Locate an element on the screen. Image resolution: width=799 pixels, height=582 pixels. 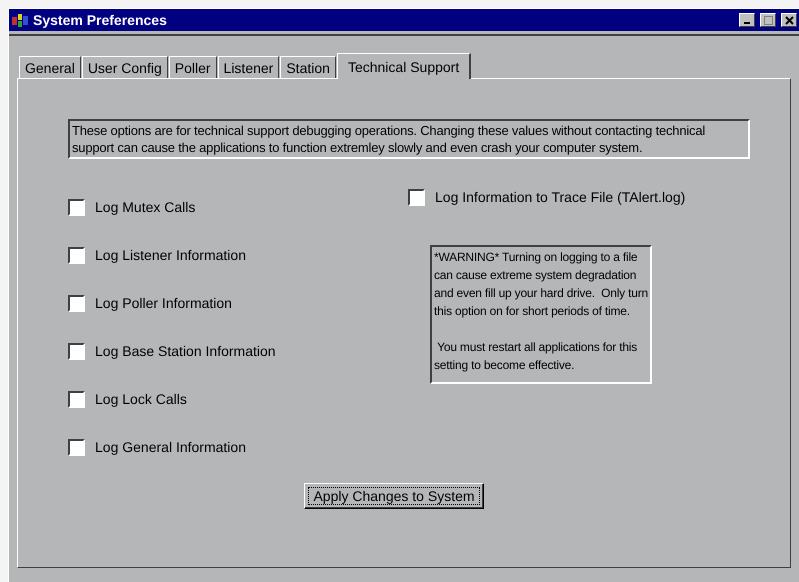
checkbox-label: Log Mutex Calls is located at coordinates (145, 207).